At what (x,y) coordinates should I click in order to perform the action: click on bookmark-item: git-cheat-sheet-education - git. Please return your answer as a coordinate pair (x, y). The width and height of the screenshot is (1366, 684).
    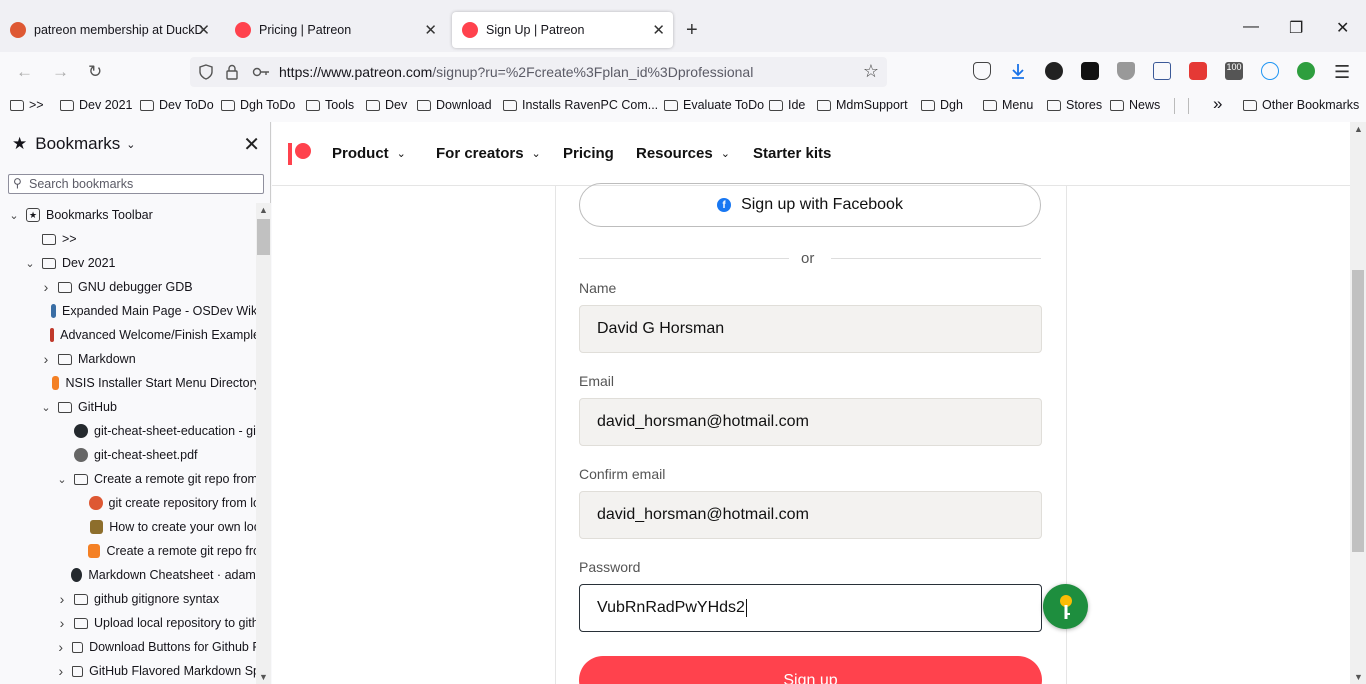
    Looking at the image, I should click on (128, 431).